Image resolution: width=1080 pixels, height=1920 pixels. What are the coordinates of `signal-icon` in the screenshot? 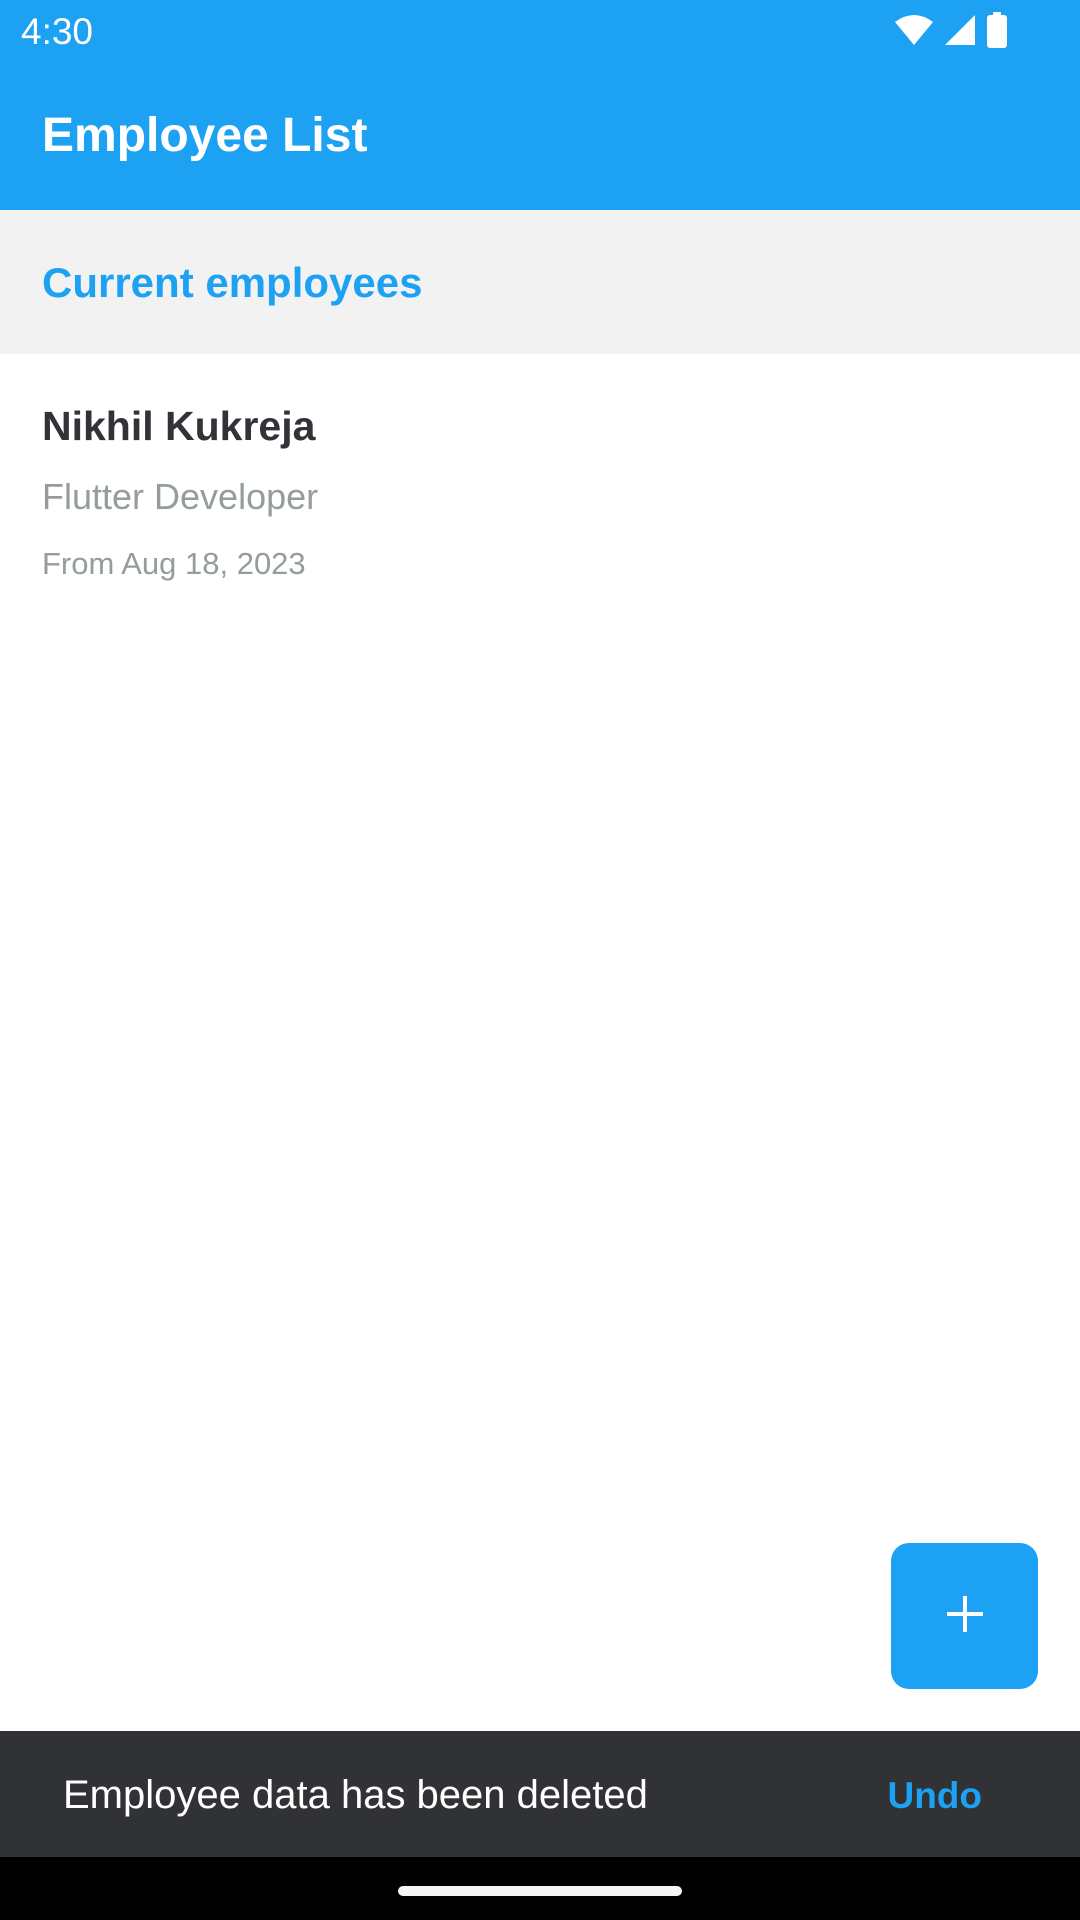 It's located at (960, 30).